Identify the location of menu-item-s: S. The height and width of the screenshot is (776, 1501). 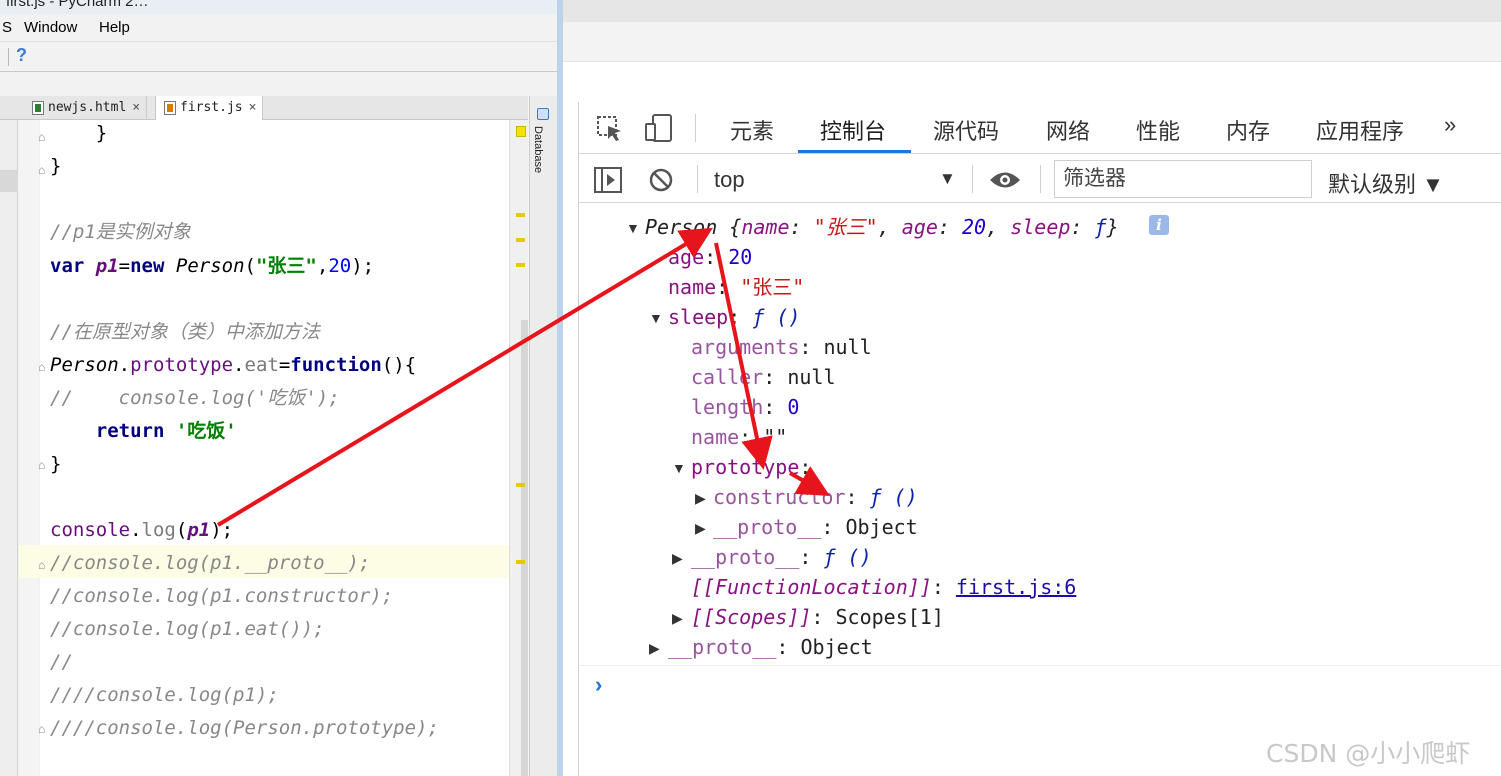
(7, 27).